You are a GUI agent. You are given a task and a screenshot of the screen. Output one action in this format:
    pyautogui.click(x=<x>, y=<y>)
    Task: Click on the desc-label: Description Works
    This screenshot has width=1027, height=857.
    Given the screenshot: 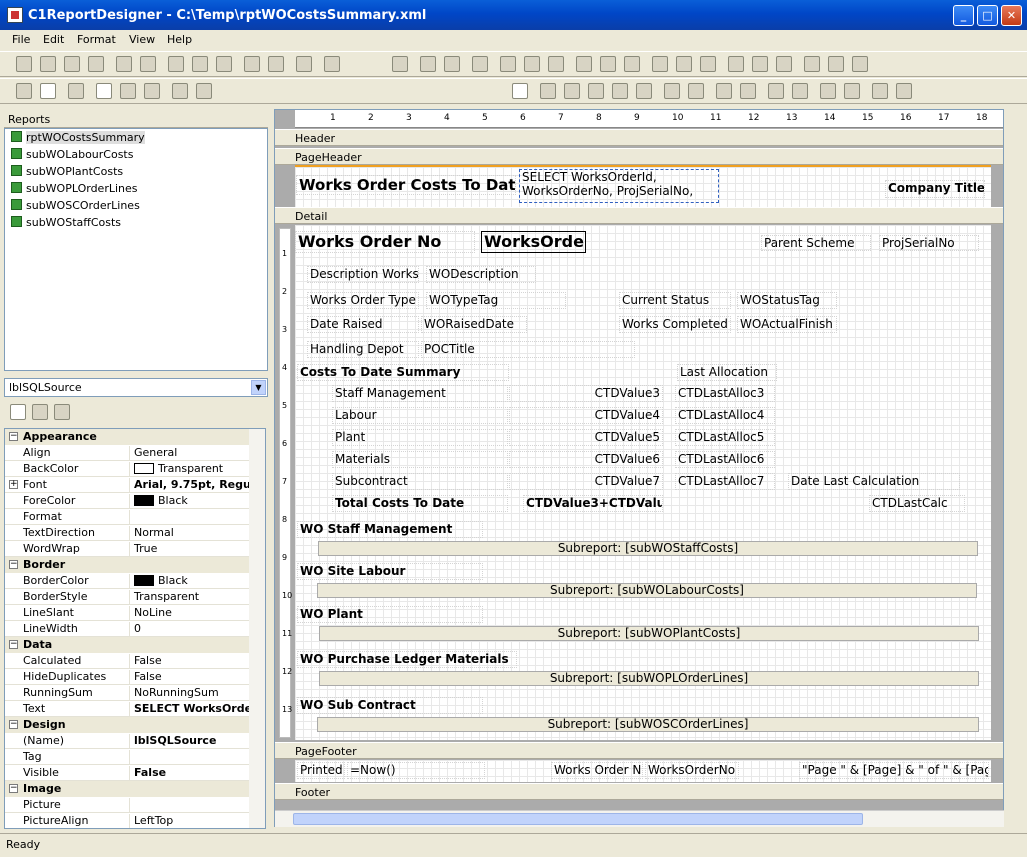 What is the action you would take?
    pyautogui.click(x=363, y=274)
    